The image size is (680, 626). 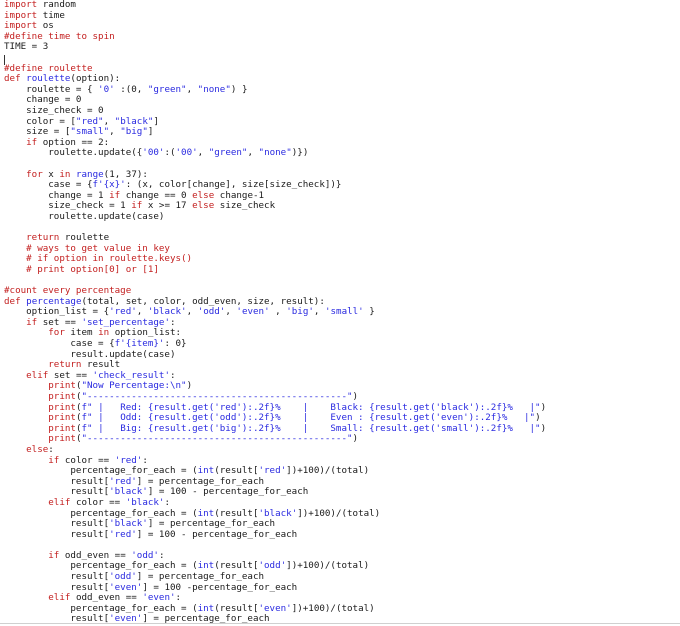 What do you see at coordinates (56, 5) in the screenshot?
I see `code-token-plain: random` at bounding box center [56, 5].